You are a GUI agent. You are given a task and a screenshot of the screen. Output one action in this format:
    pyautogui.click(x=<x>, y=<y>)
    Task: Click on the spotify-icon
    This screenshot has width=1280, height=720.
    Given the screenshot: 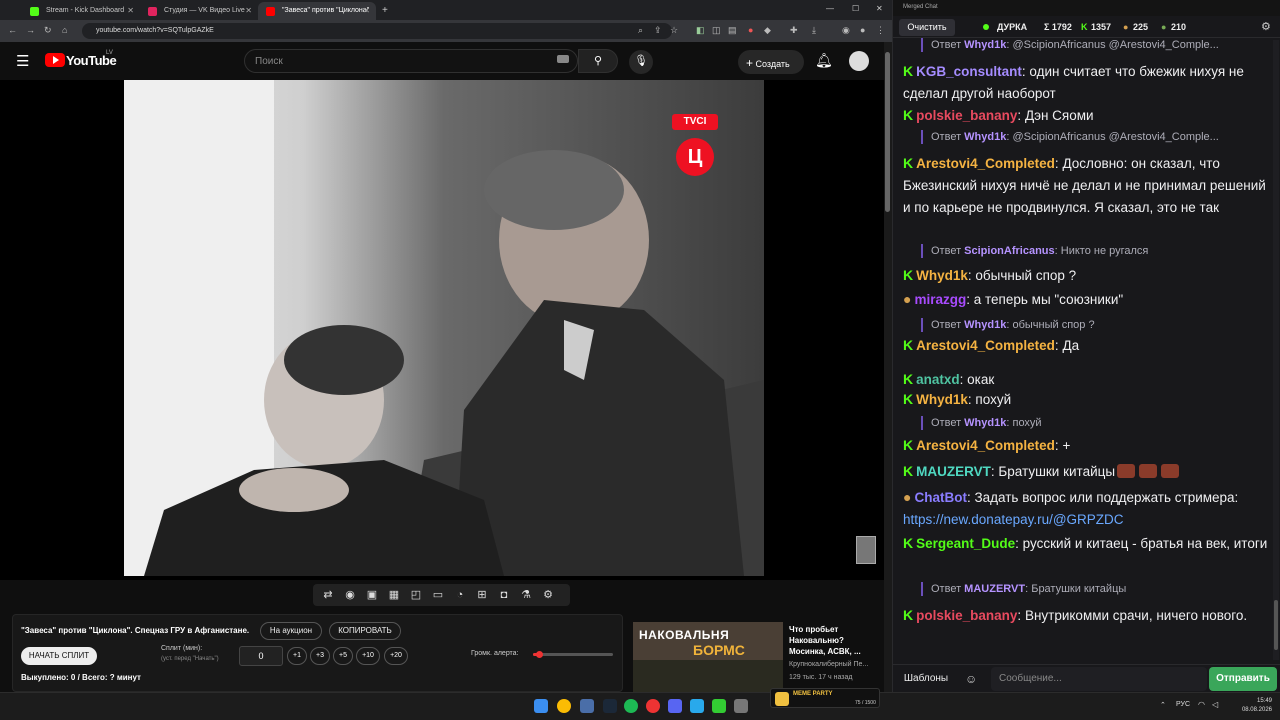 What is the action you would take?
    pyautogui.click(x=631, y=706)
    